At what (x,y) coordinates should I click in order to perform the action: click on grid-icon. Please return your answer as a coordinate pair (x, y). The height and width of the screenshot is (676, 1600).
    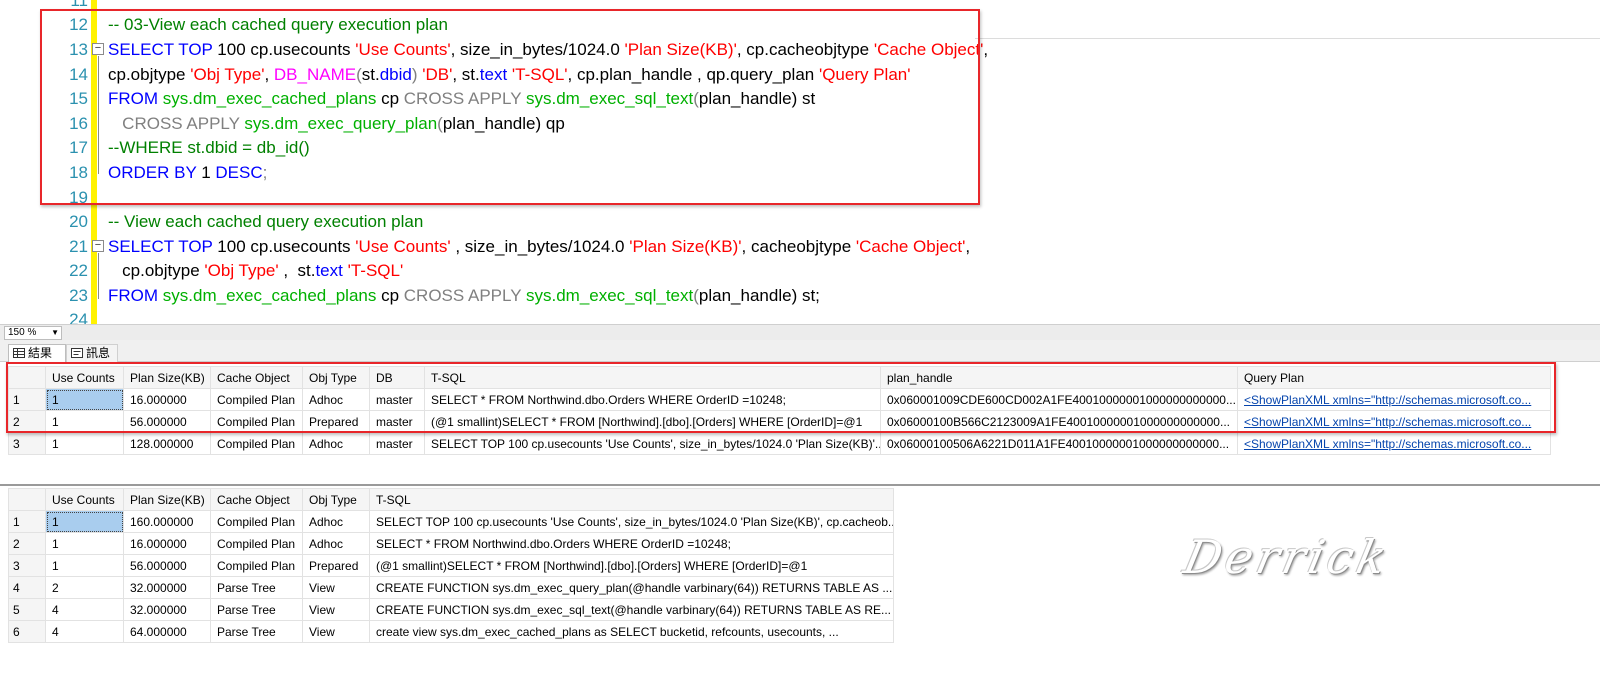
    Looking at the image, I should click on (19, 353).